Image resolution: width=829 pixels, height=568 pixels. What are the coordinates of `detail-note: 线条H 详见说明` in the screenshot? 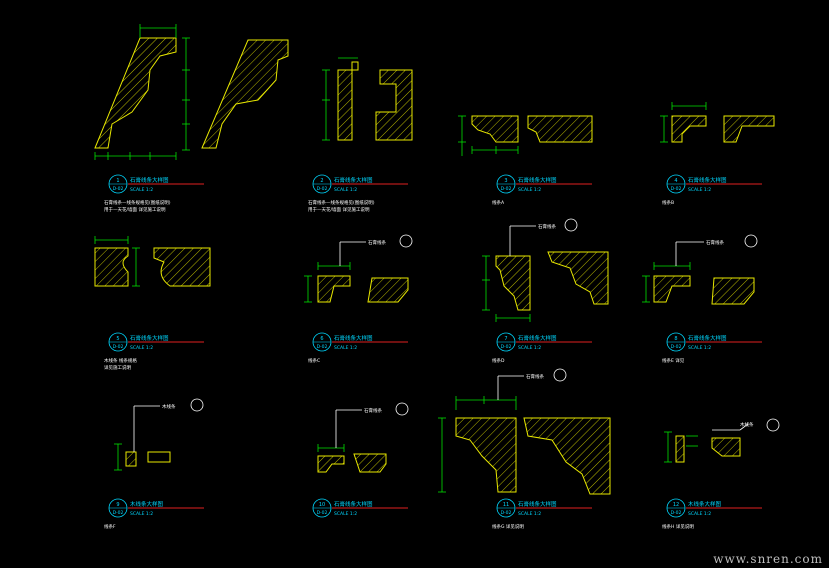 It's located at (678, 526).